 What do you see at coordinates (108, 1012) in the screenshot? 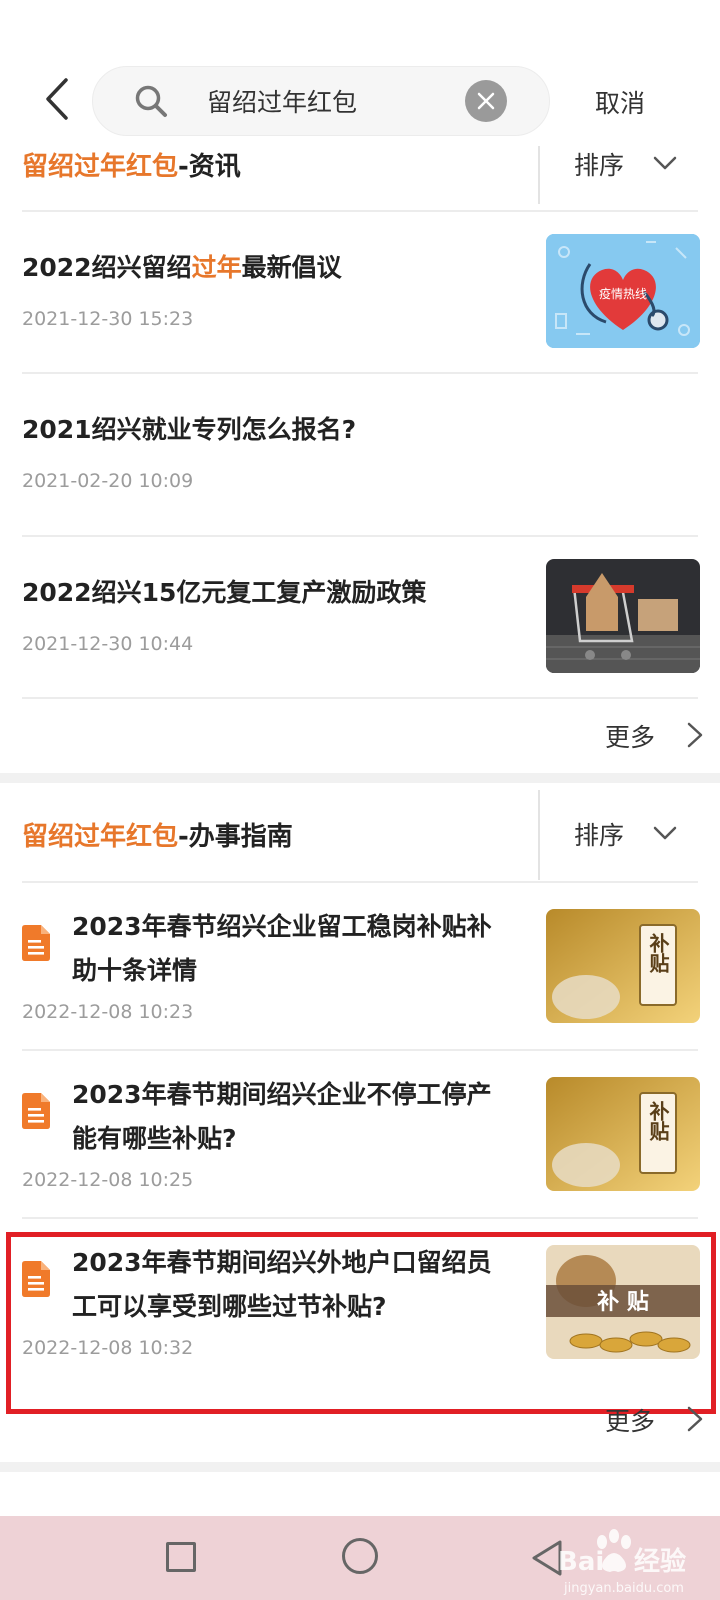
I see `guide-item-time: 2022-12-08 10:23` at bounding box center [108, 1012].